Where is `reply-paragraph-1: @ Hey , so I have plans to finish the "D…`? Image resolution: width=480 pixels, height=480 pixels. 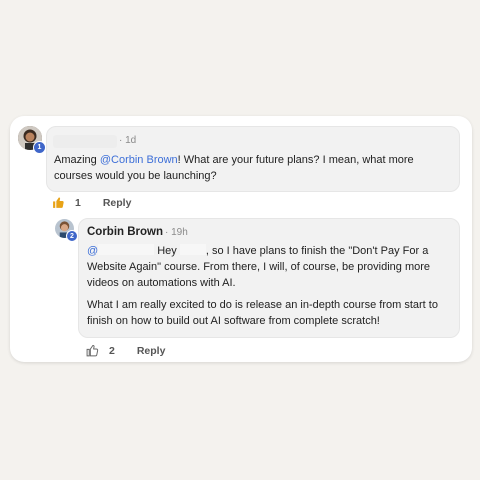 reply-paragraph-1: @ Hey , so I have plans to finish the "D… is located at coordinates (270, 267).